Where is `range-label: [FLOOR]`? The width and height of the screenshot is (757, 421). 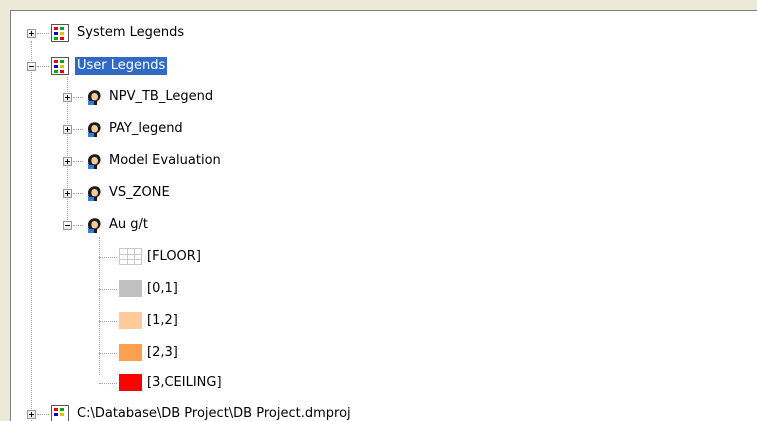
range-label: [FLOOR] is located at coordinates (174, 257).